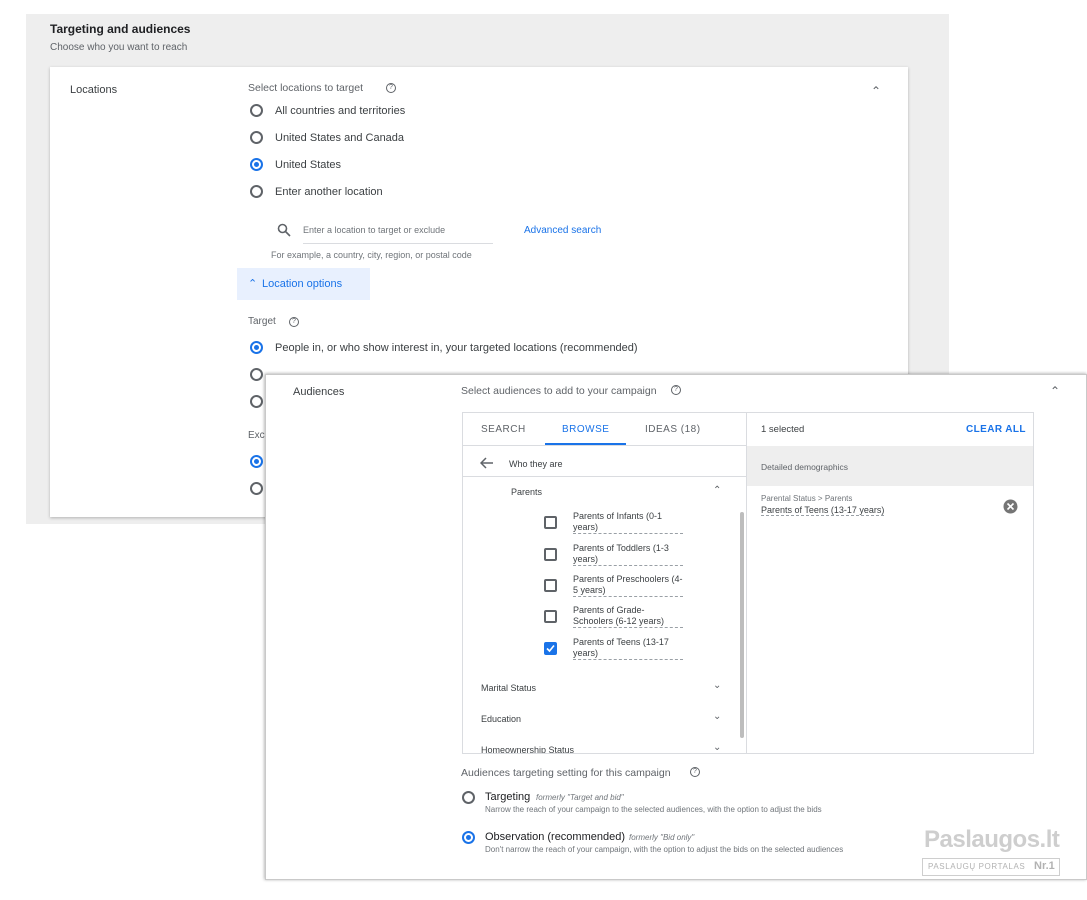 Image resolution: width=1087 pixels, height=900 pixels. Describe the element at coordinates (508, 688) in the screenshot. I see `group-marital-status: Marital Status` at that location.